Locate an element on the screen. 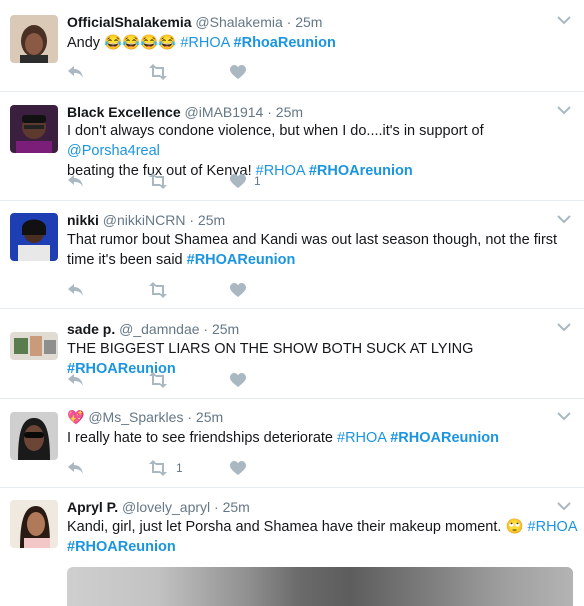  tweet-text: Andy 😂😂😂😂 #RHOA #RhoaReunion is located at coordinates (323, 43).